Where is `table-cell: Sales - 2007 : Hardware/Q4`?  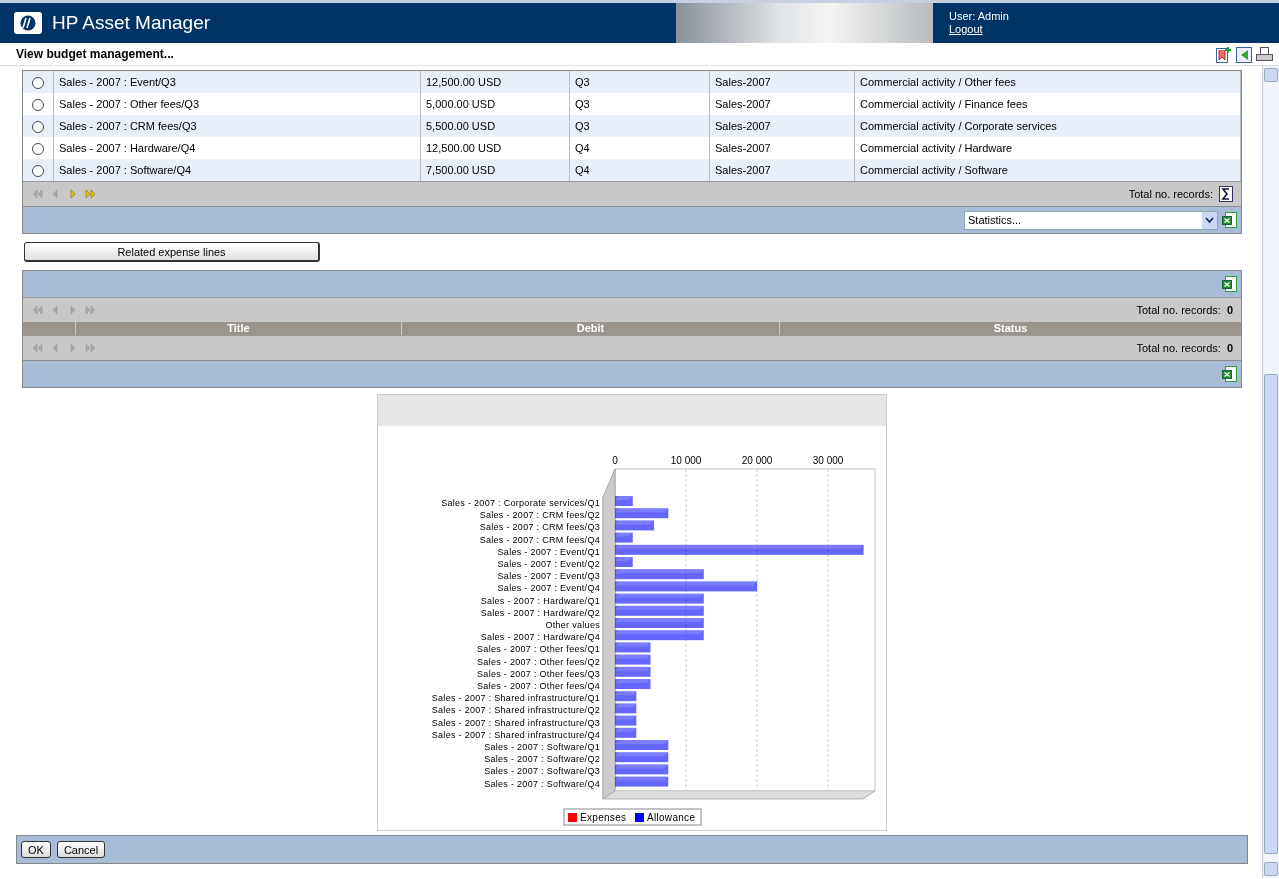
table-cell: Sales - 2007 : Hardware/Q4 is located at coordinates (237, 148).